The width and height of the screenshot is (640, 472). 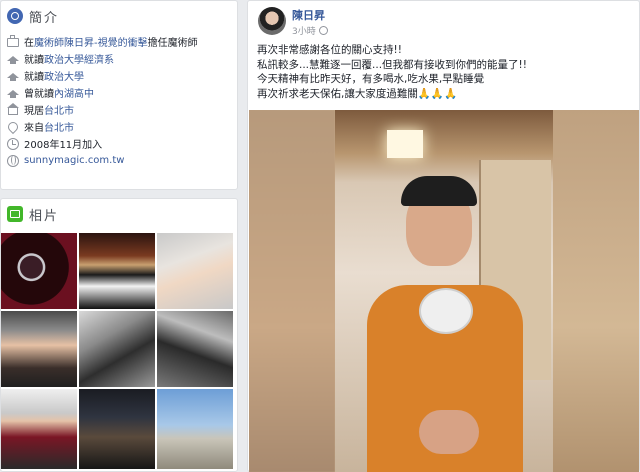 I want to click on post-header: 陳日昇 3小時, so click(x=293, y=22).